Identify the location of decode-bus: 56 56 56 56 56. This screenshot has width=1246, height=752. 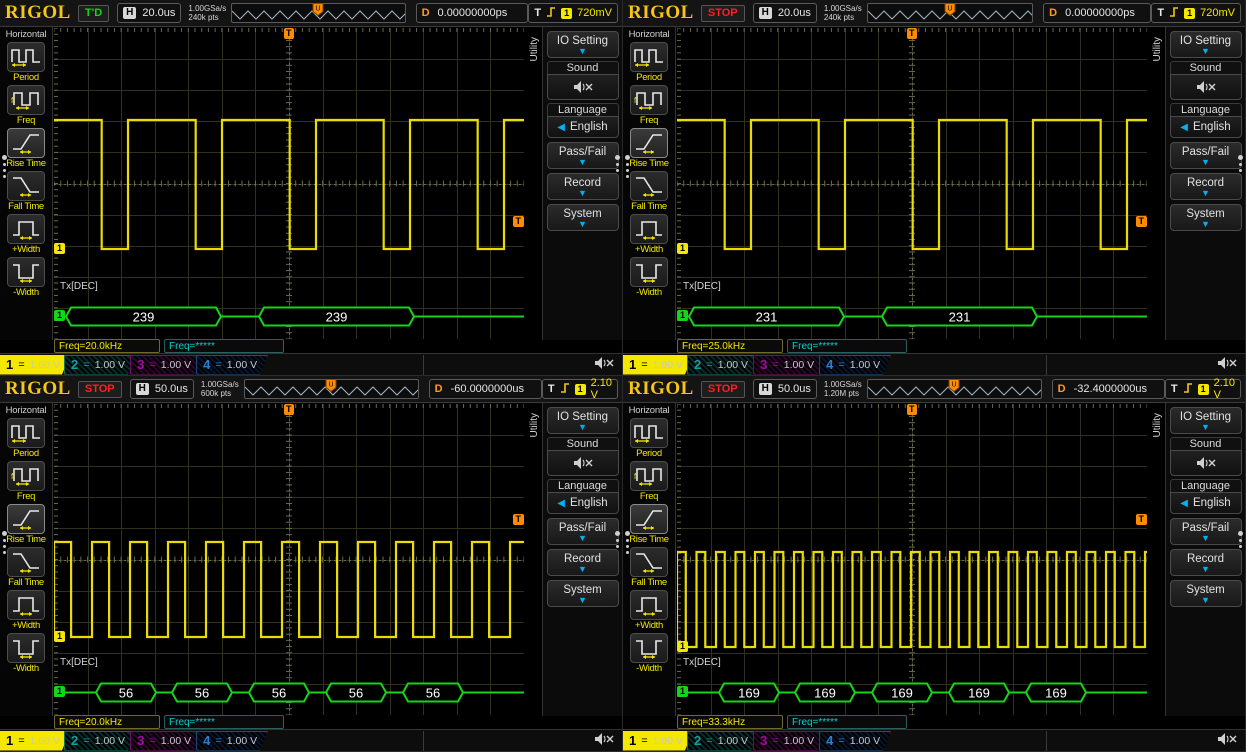
(289, 692).